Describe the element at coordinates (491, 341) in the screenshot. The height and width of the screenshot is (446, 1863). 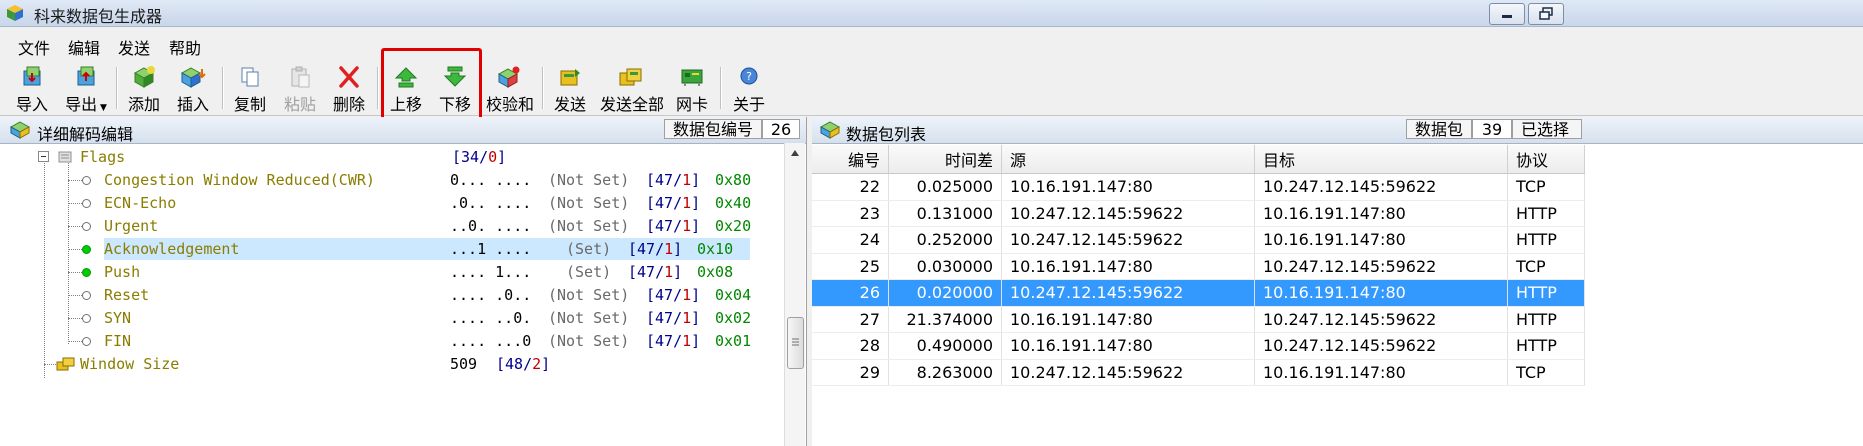
I see `tree-bits: .... ...0` at that location.